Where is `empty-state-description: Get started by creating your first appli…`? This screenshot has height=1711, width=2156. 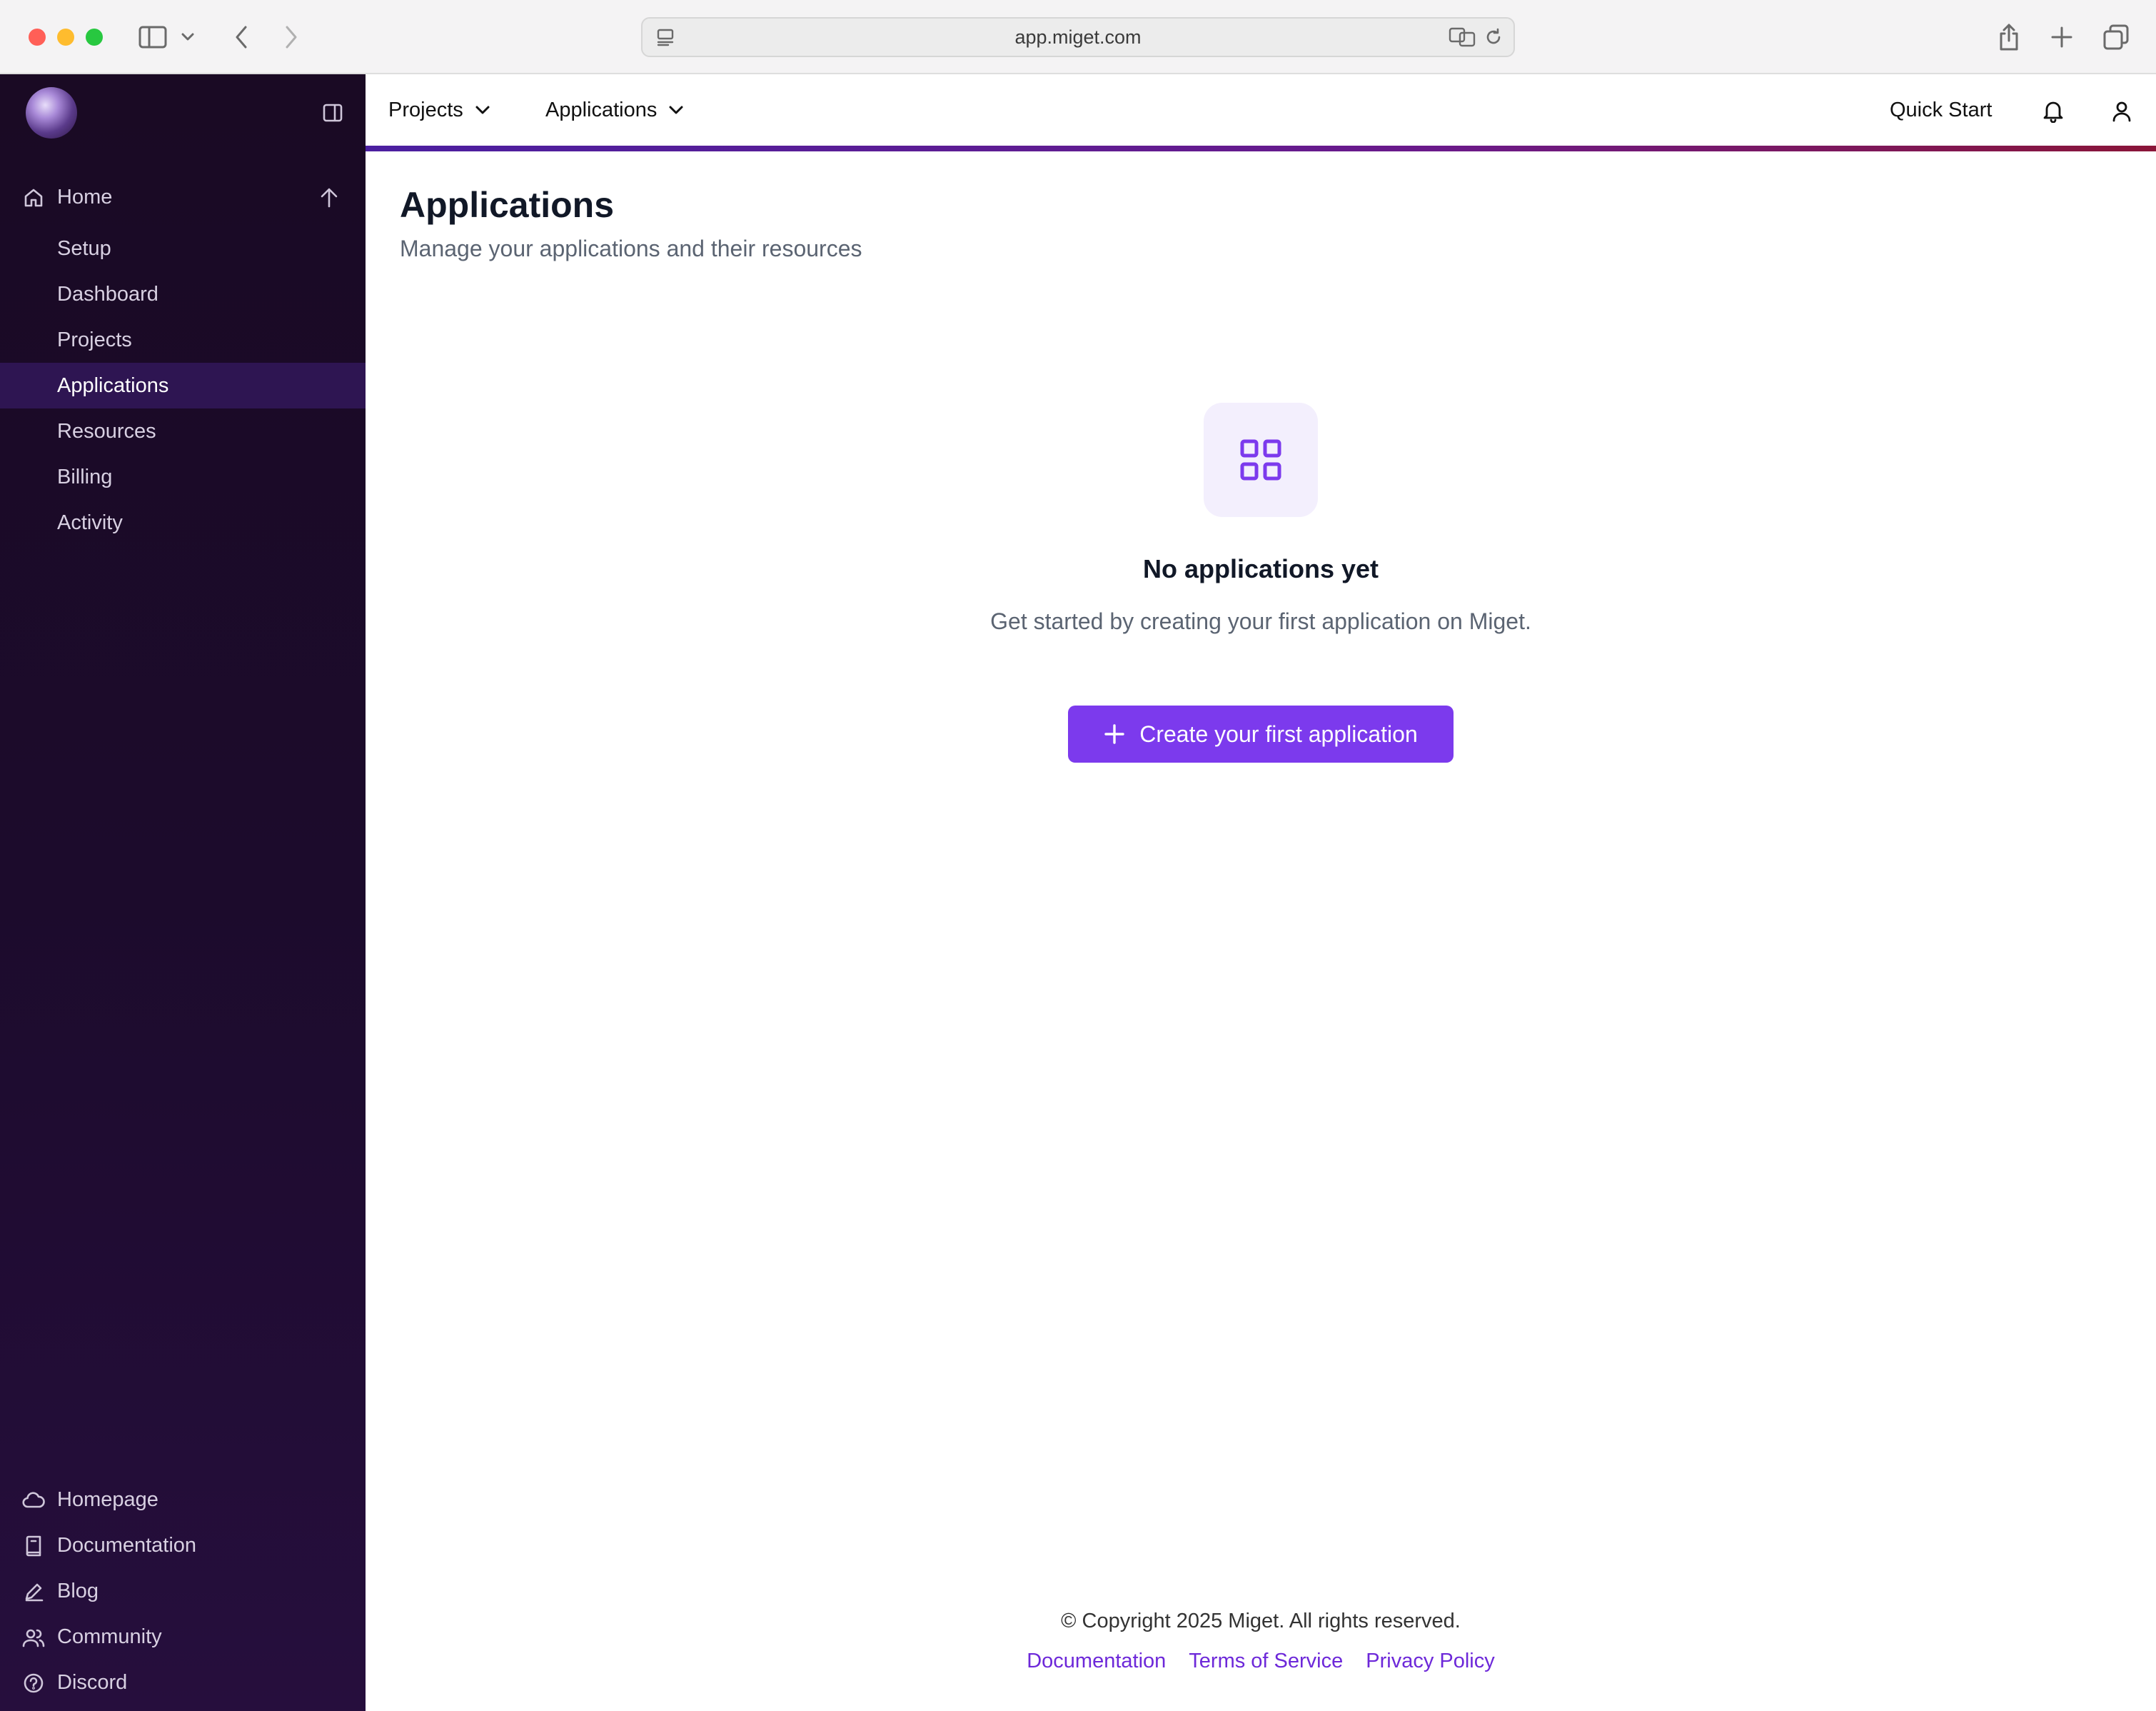
empty-state-description: Get started by creating your first appli… is located at coordinates (1261, 621).